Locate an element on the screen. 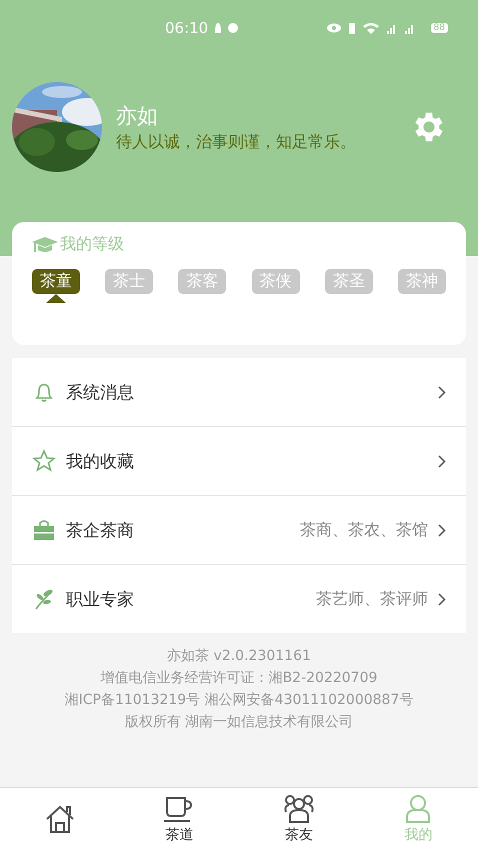 The height and width of the screenshot is (850, 478). shopping-bag-icon is located at coordinates (44, 530).